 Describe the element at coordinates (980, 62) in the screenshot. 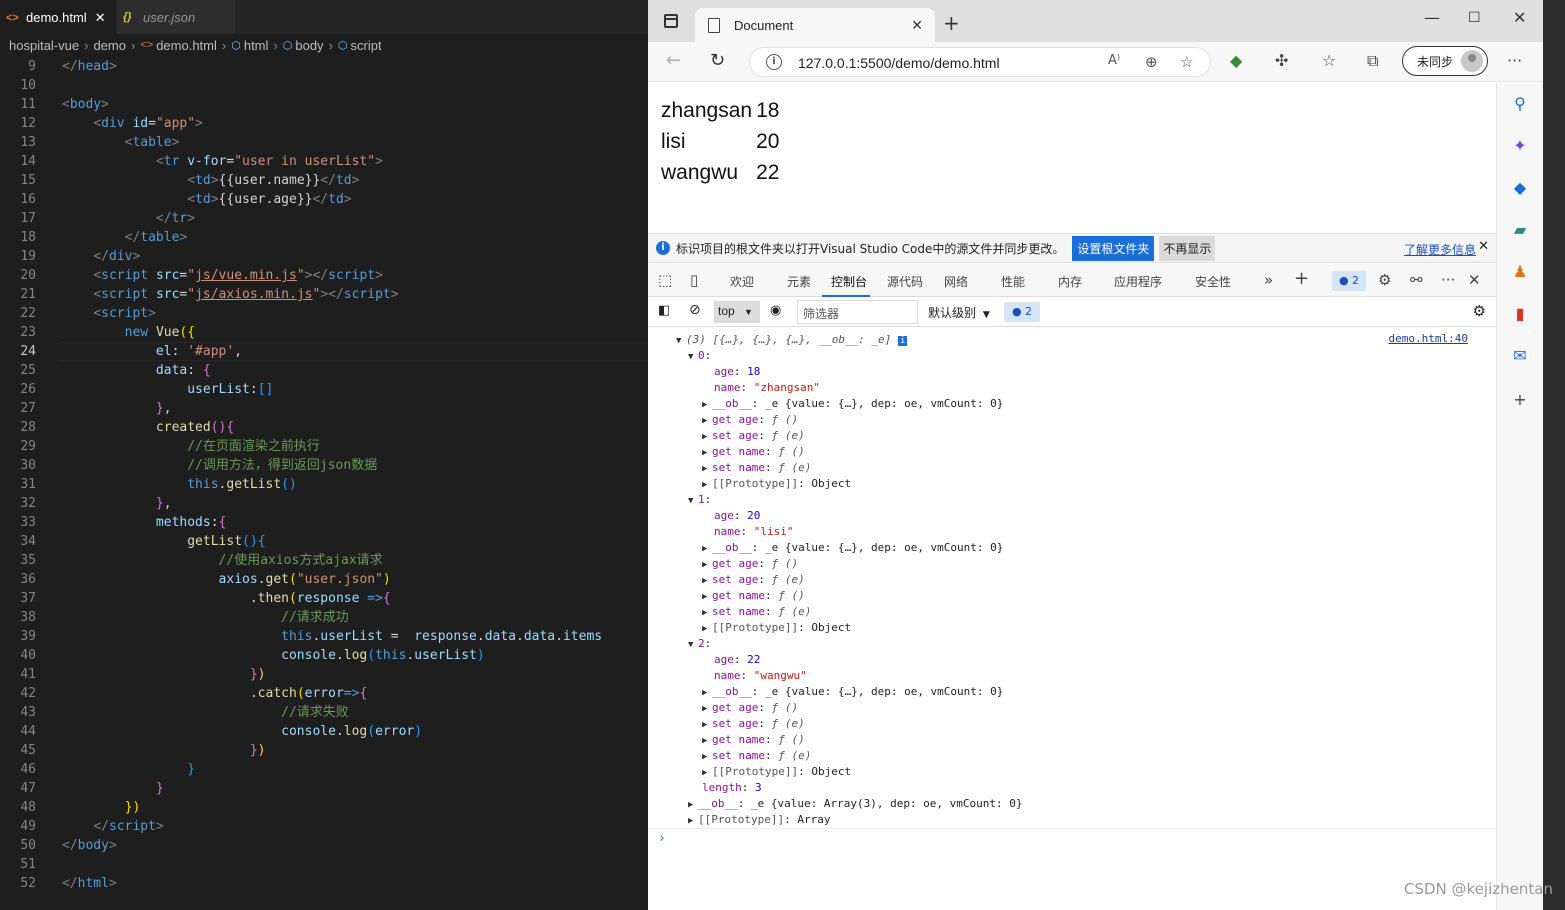

I see `url-field: i 127.0.0.1:5500/demo/demo.html A⁾ ⊕ ☆` at that location.